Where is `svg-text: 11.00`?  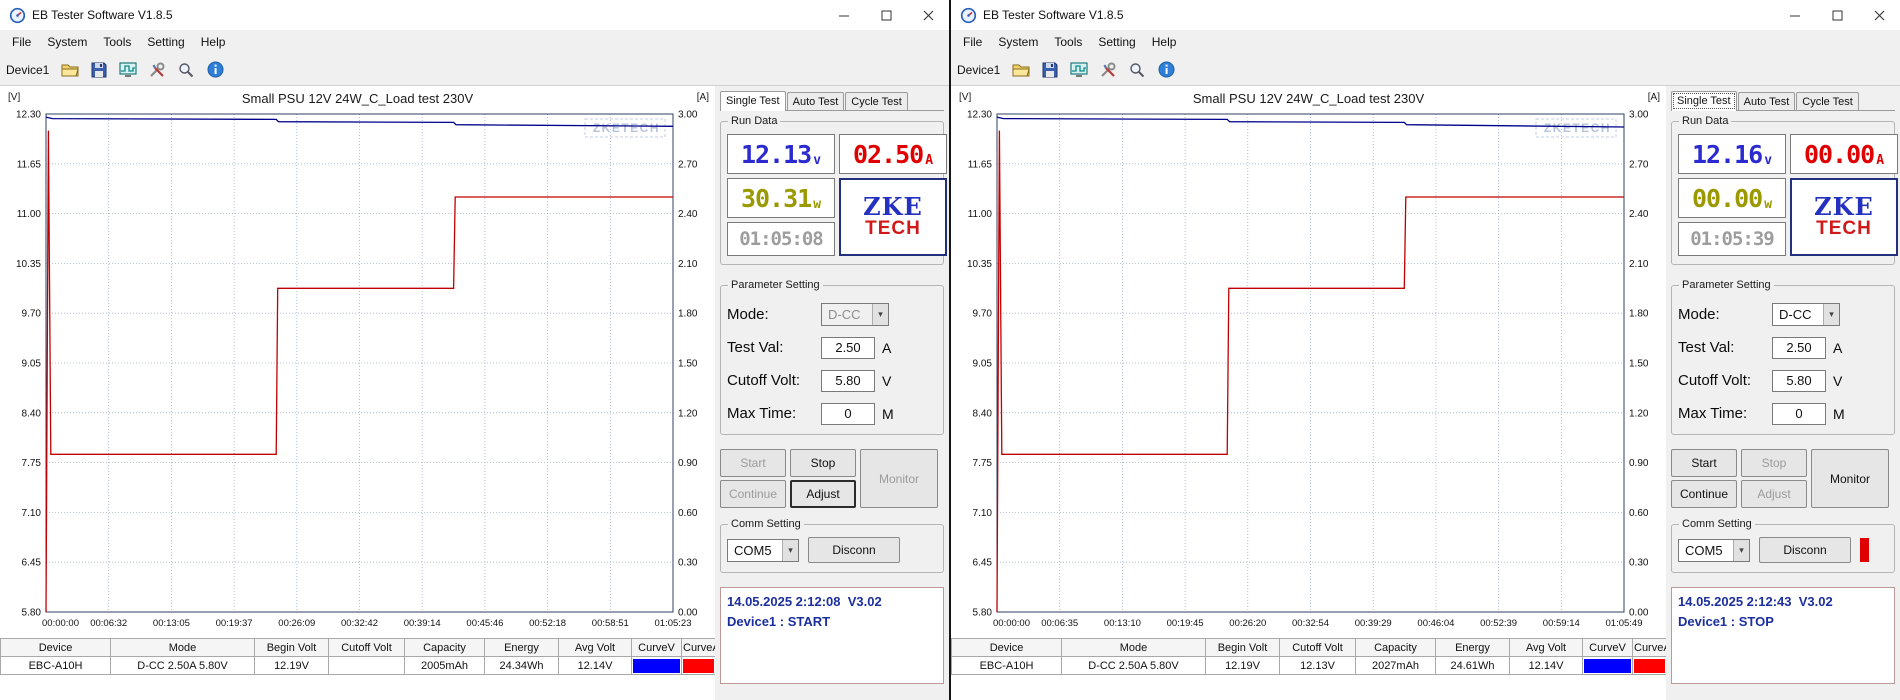
svg-text: 11.00 is located at coordinates (29, 214).